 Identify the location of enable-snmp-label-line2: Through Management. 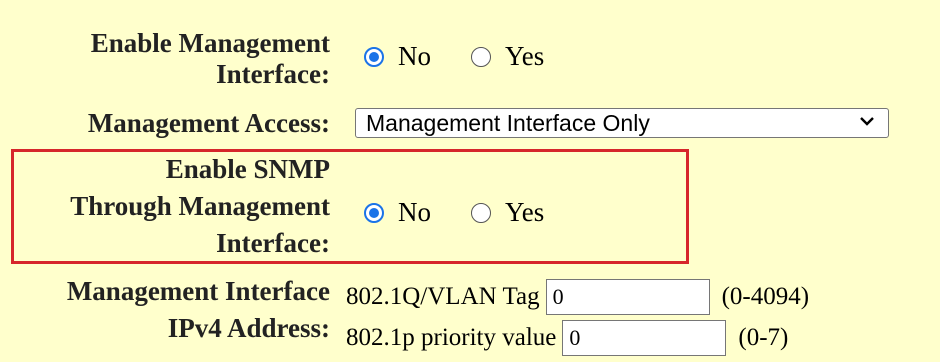
(200, 206).